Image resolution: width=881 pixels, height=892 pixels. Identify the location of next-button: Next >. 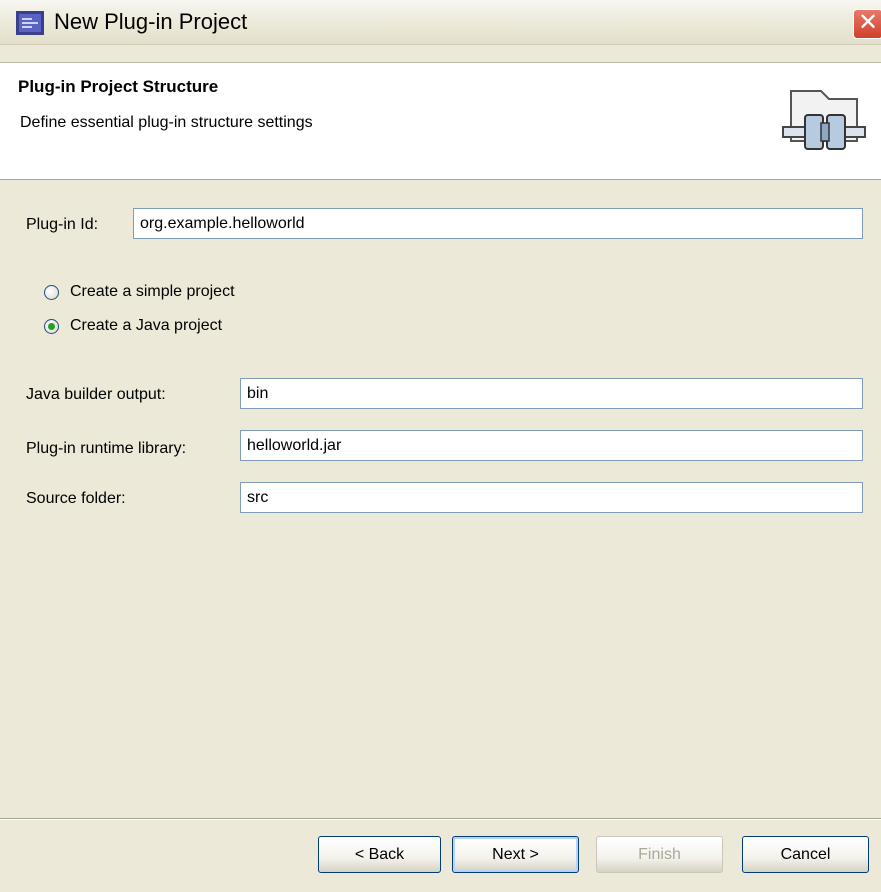
(515, 854).